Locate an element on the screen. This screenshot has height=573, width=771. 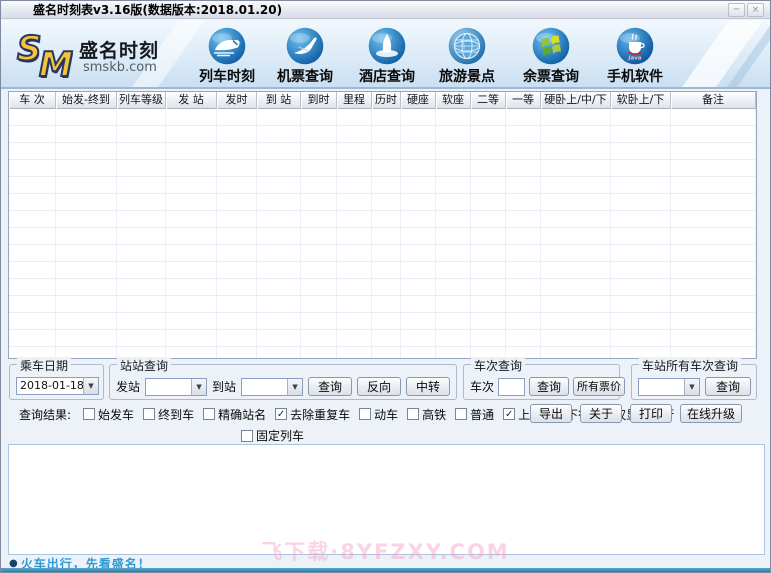
toolbar-label: 机票查询 is located at coordinates (305, 77).